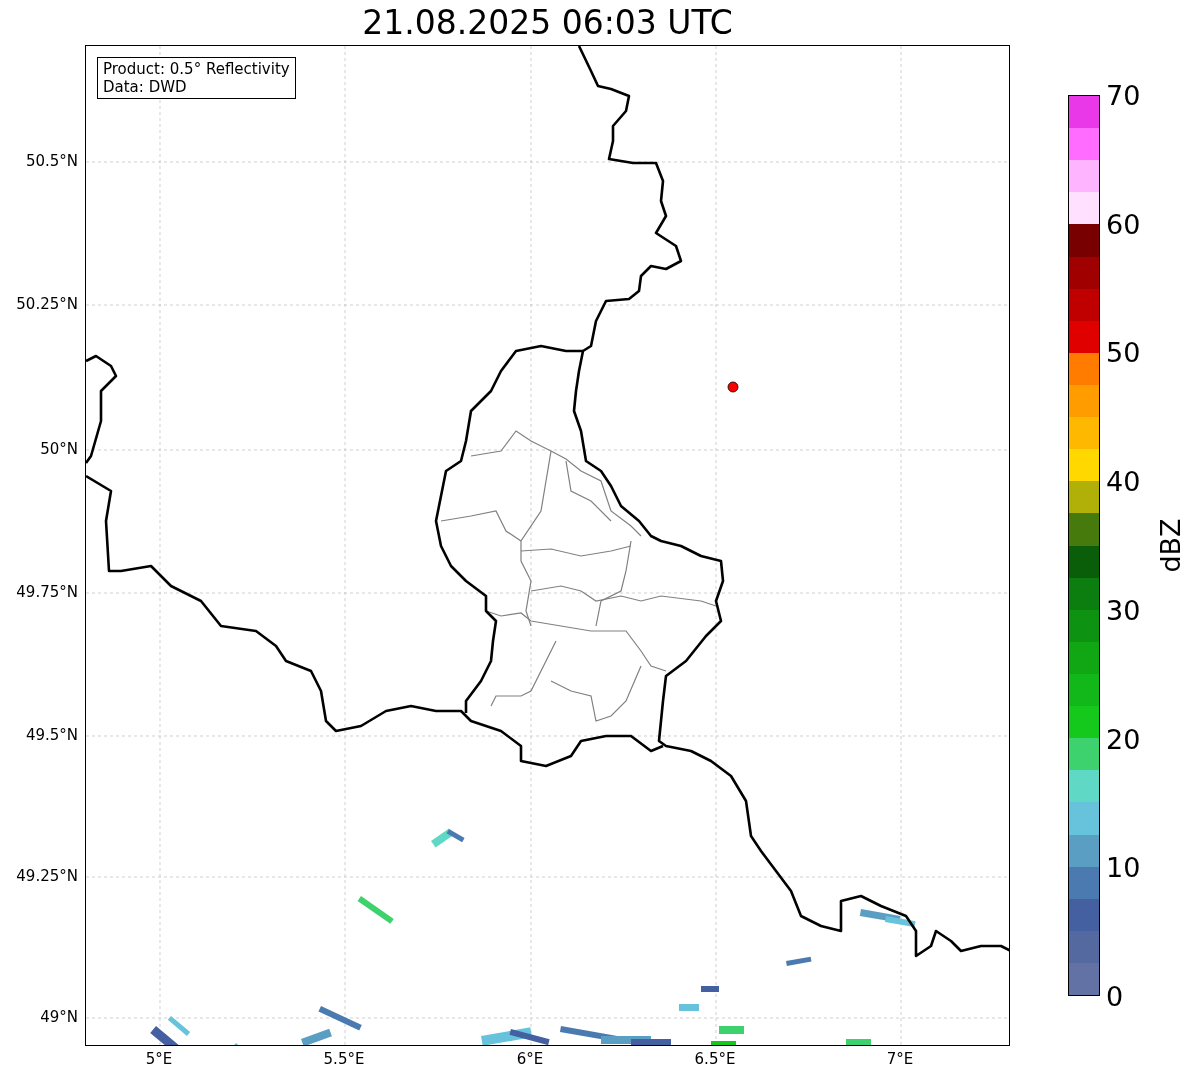  Describe the element at coordinates (1123, 739) in the screenshot. I see `colorbar-tick-label: 20` at that location.